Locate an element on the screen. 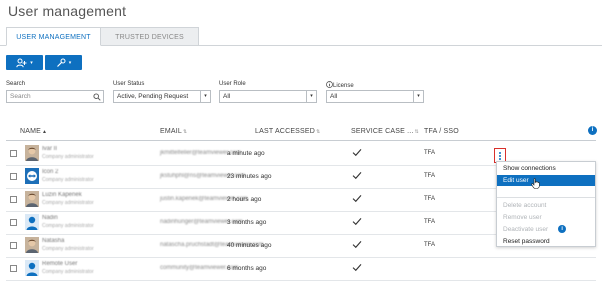 Image resolution: width=602 pixels, height=294 pixels. menu-item-remove-user: Remove user is located at coordinates (522, 217).